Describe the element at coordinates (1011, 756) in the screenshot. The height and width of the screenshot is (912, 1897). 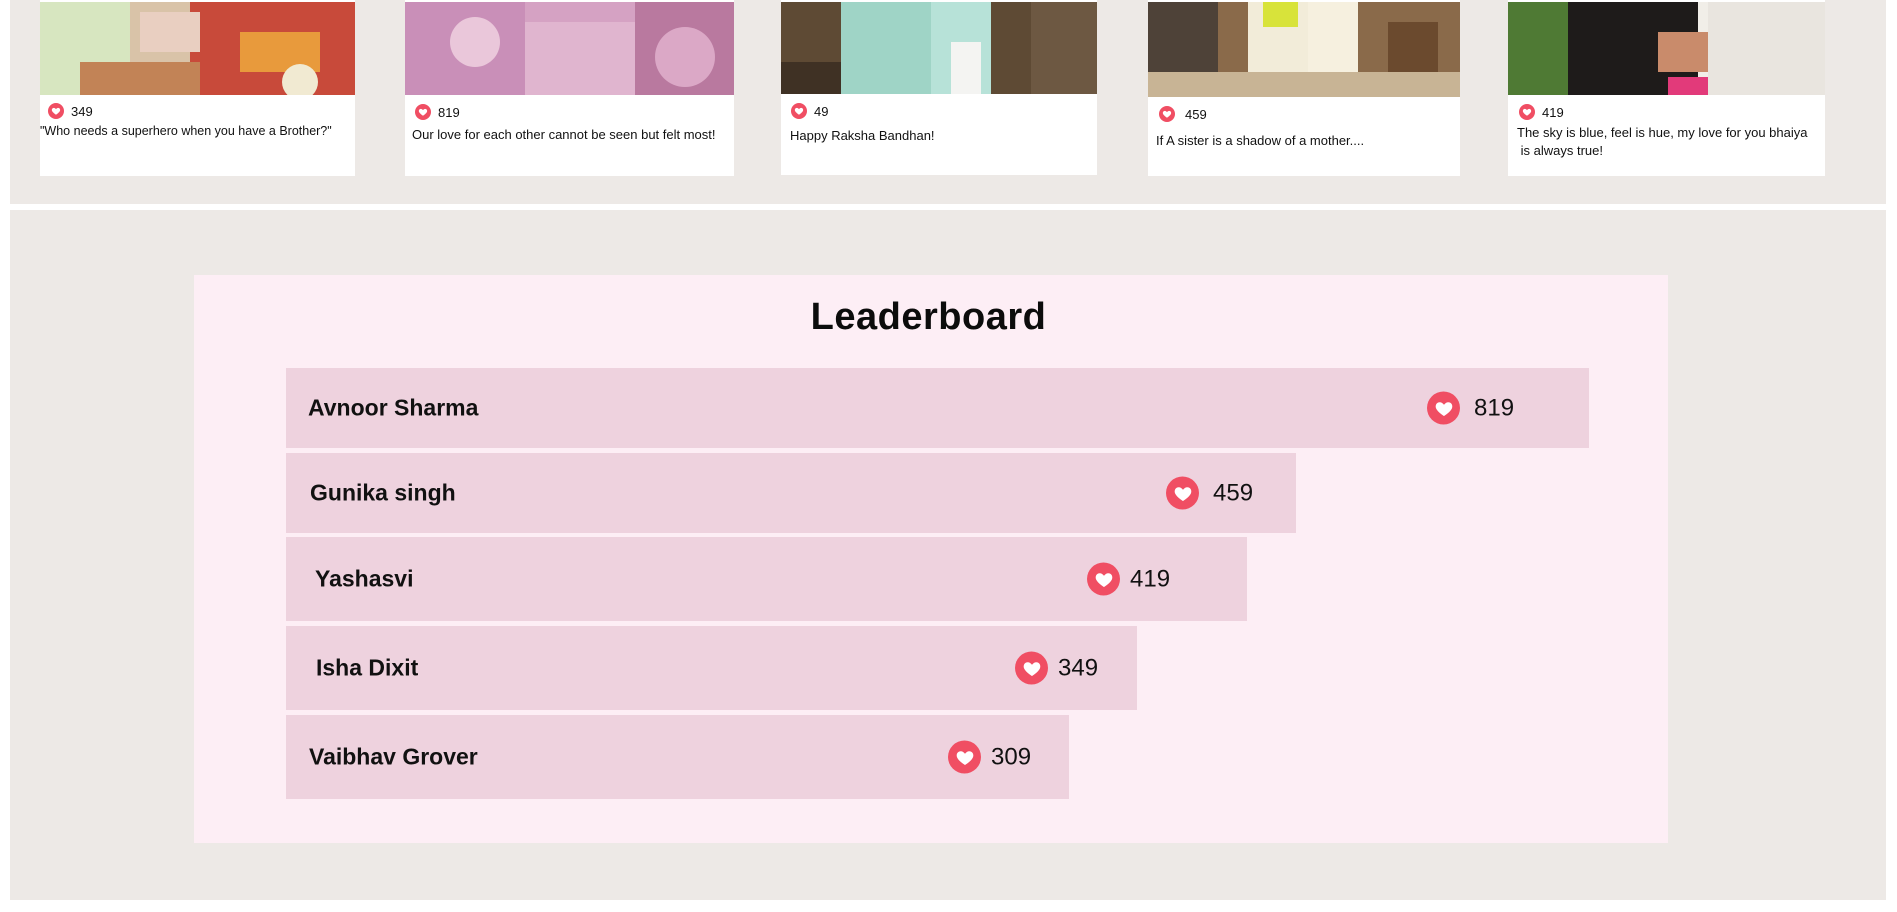
I see `like-count: 309` at that location.